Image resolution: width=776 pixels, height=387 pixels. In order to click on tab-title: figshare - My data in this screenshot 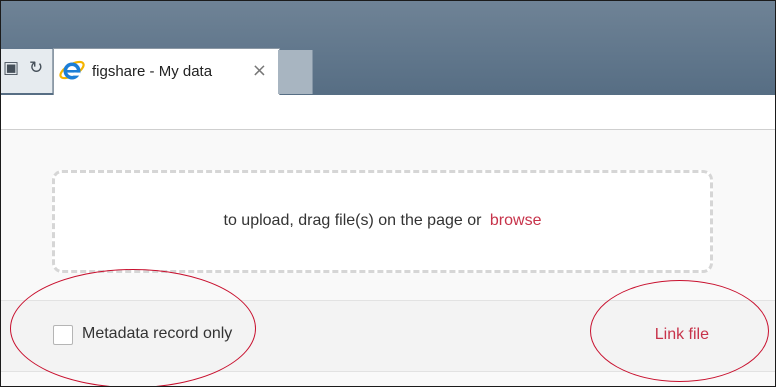, I will do `click(152, 71)`.